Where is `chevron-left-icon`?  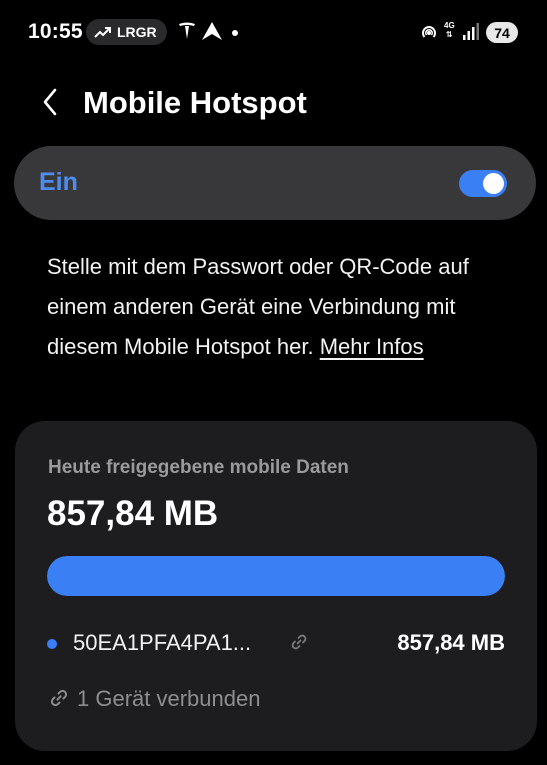
chevron-left-icon is located at coordinates (50, 104).